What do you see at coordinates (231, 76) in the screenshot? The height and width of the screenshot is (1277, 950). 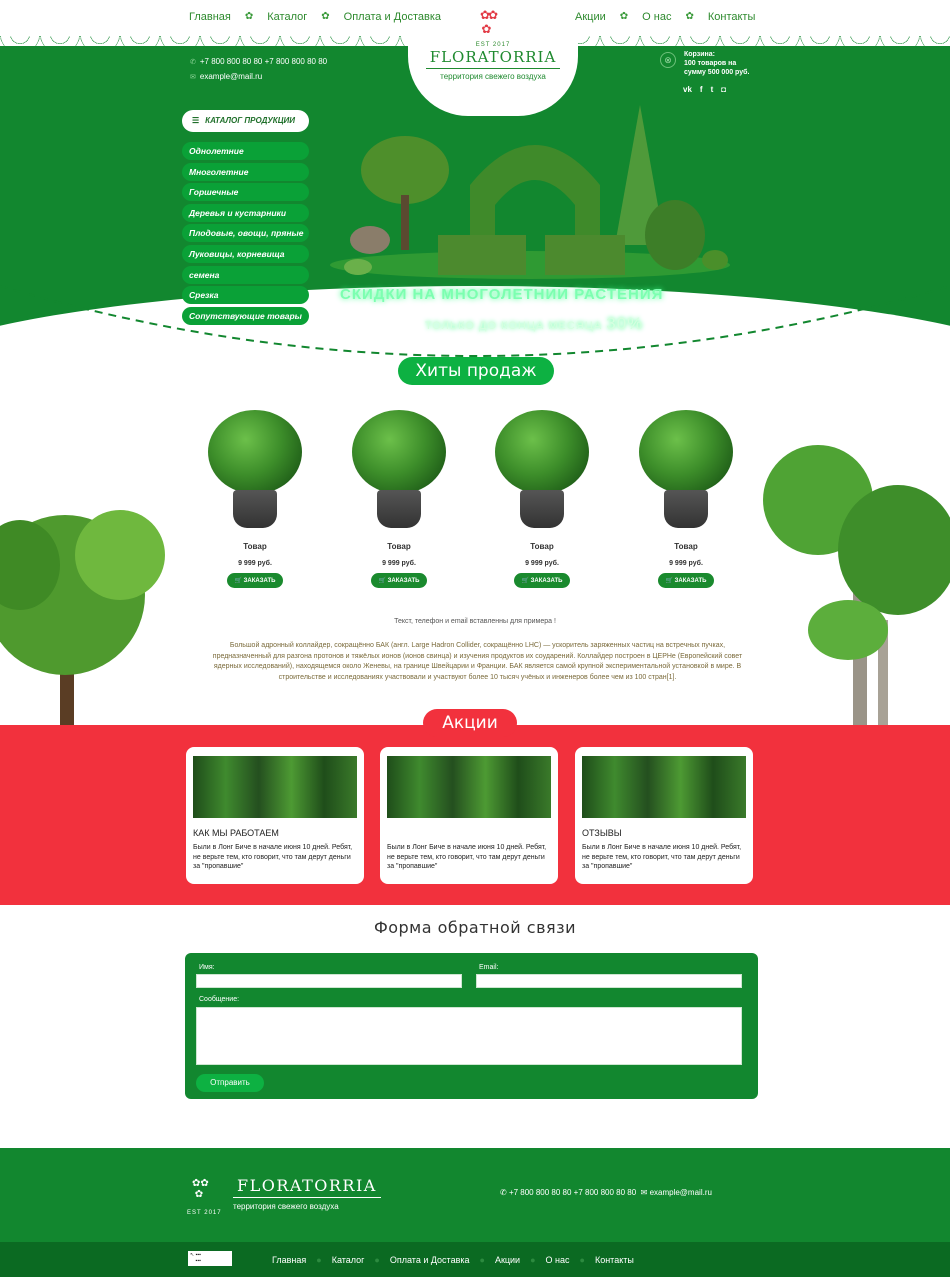 I see `header-email: example@mail.ru` at bounding box center [231, 76].